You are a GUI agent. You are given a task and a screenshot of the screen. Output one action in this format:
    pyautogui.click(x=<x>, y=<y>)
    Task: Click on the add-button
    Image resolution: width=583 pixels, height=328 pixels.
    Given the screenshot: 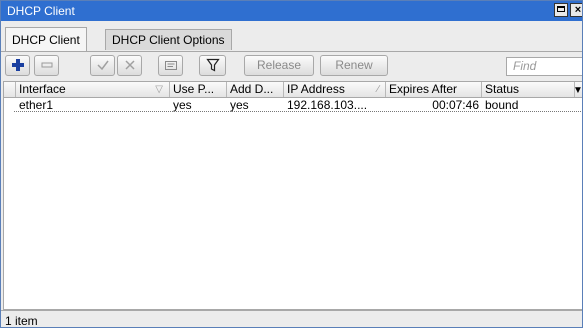 What is the action you would take?
    pyautogui.click(x=17, y=65)
    